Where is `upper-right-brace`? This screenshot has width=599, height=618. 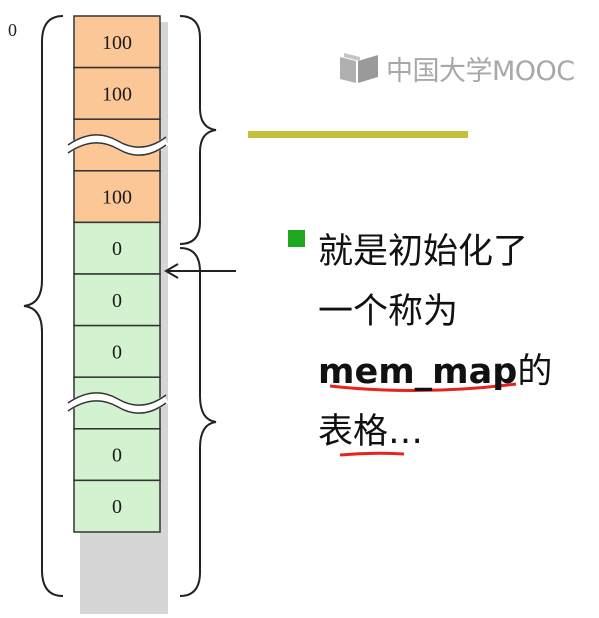 upper-right-brace is located at coordinates (198, 130).